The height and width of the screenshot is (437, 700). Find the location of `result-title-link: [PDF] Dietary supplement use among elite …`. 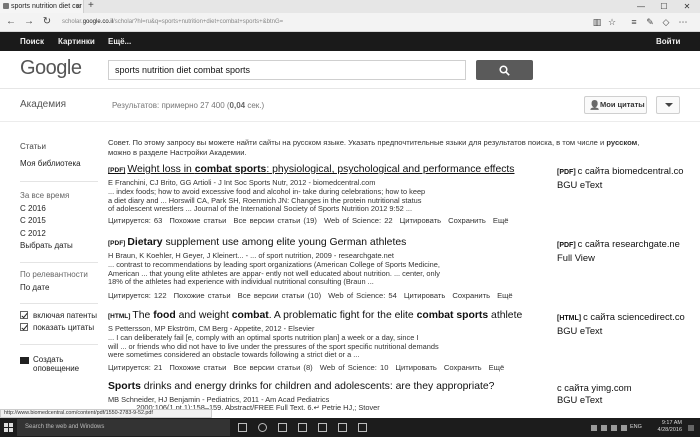

result-title-link: [PDF] Dietary supplement use among elite … is located at coordinates (257, 242).